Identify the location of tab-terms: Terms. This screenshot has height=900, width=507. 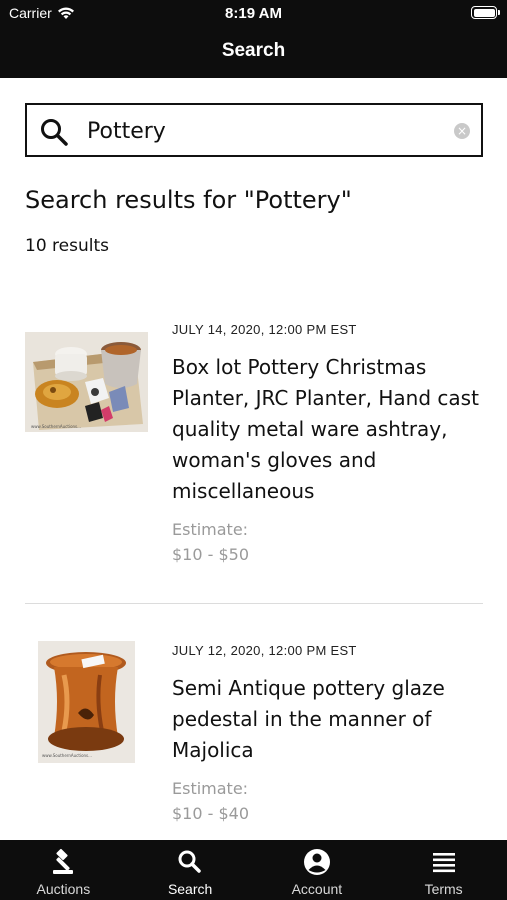
(443, 870).